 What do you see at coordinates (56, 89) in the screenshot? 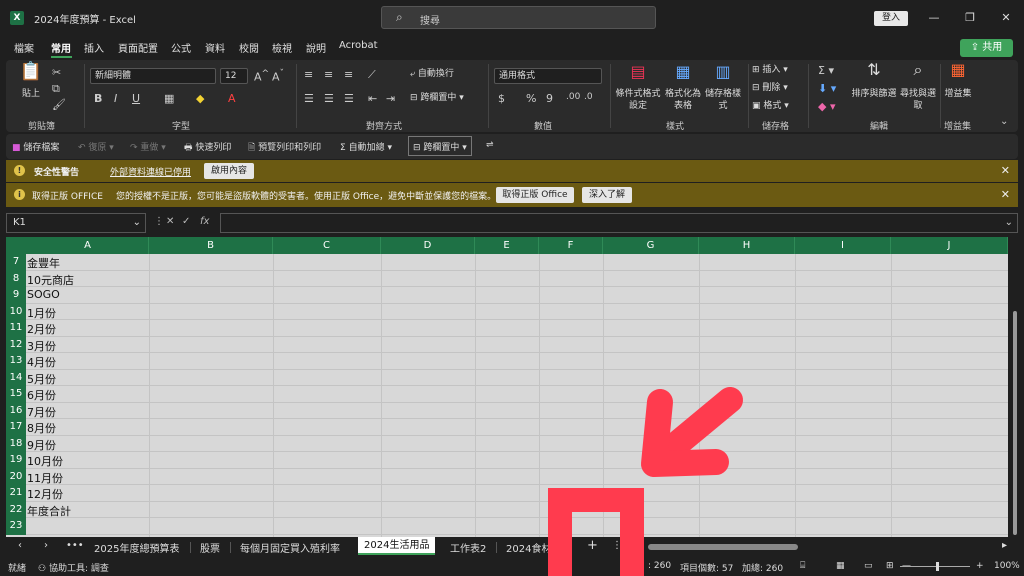
I see `copy-icon: ⧉` at bounding box center [56, 89].